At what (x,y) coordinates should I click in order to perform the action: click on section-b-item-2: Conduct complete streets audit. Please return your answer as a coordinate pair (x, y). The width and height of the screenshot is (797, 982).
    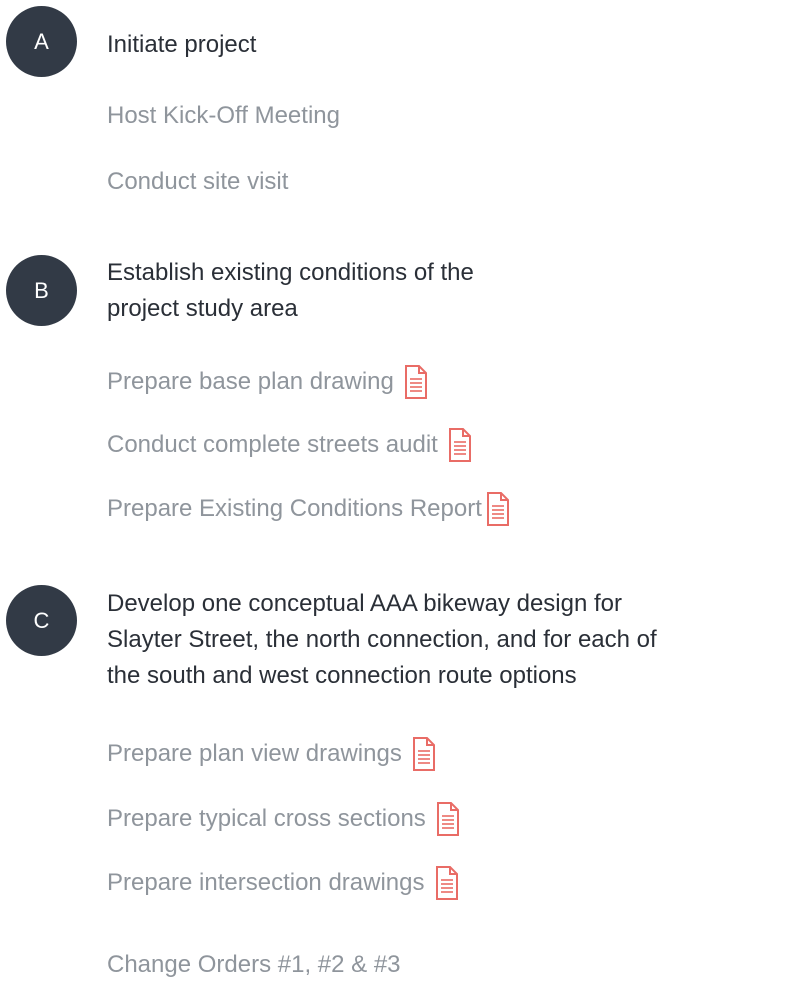
    Looking at the image, I should click on (289, 445).